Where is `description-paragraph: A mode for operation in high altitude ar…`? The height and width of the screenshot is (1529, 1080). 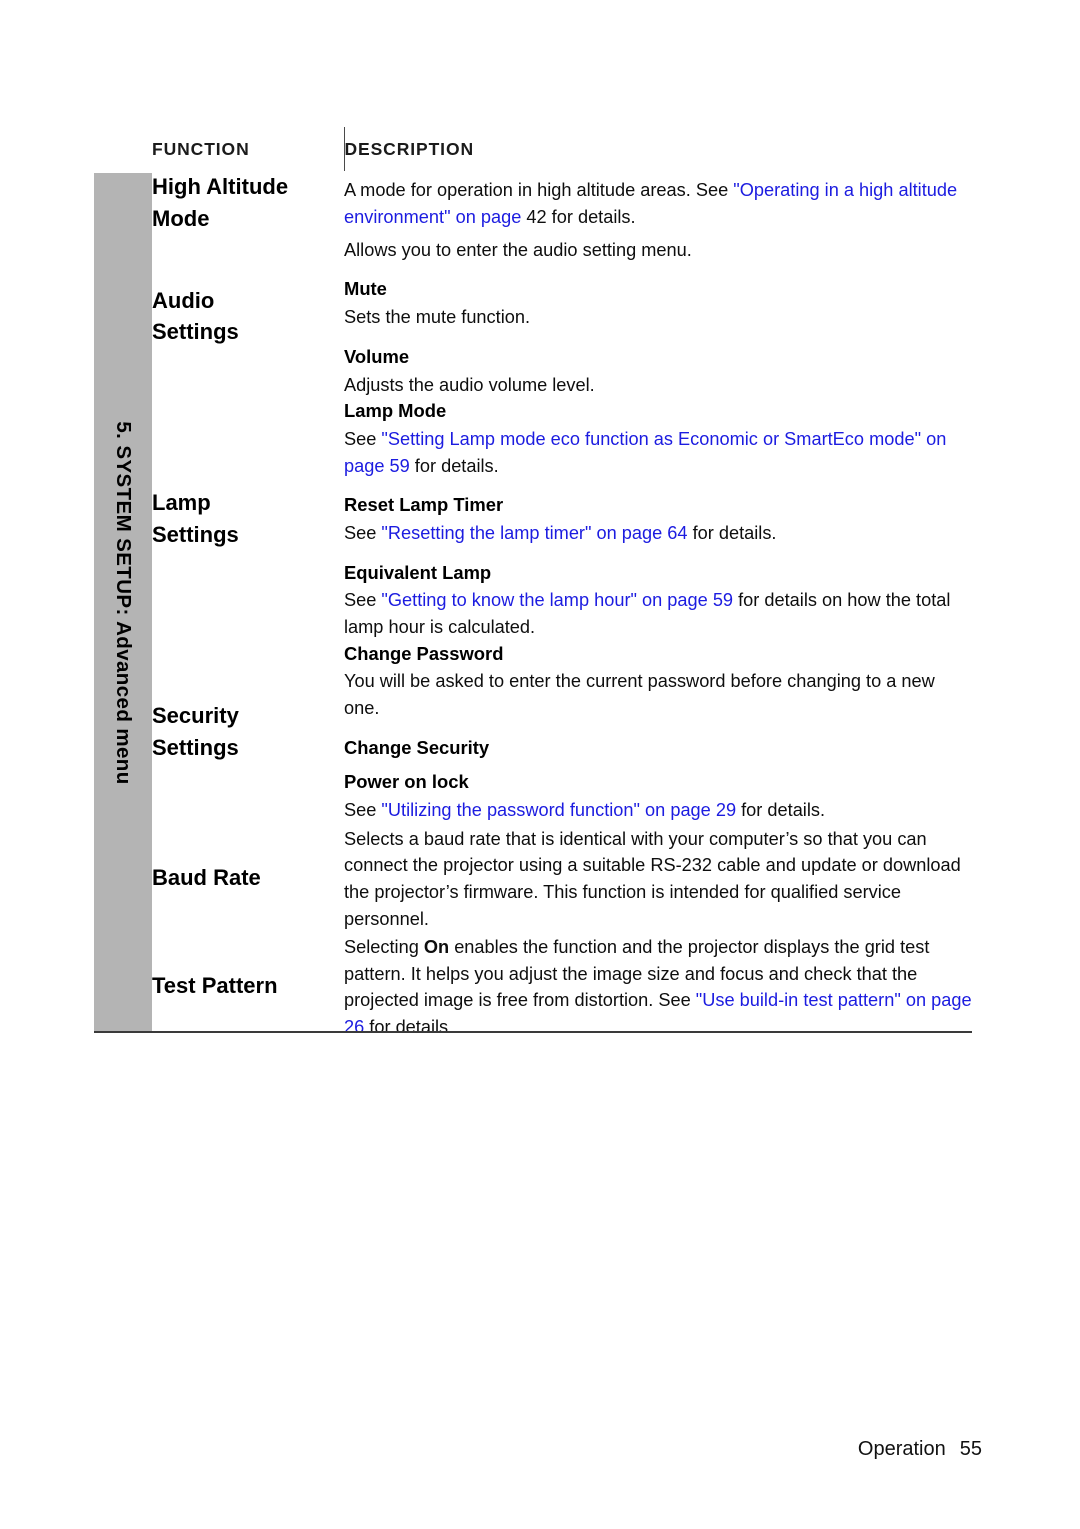
description-paragraph: A mode for operation in high altitude ar… is located at coordinates (658, 203).